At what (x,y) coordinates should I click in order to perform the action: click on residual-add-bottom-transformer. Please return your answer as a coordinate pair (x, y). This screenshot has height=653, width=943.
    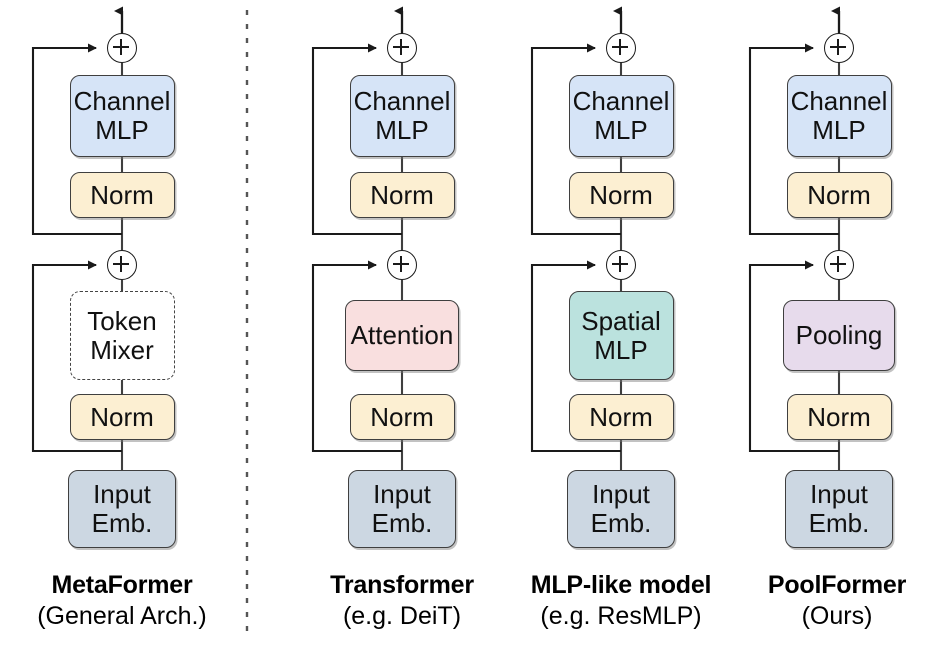
    Looking at the image, I should click on (402, 265).